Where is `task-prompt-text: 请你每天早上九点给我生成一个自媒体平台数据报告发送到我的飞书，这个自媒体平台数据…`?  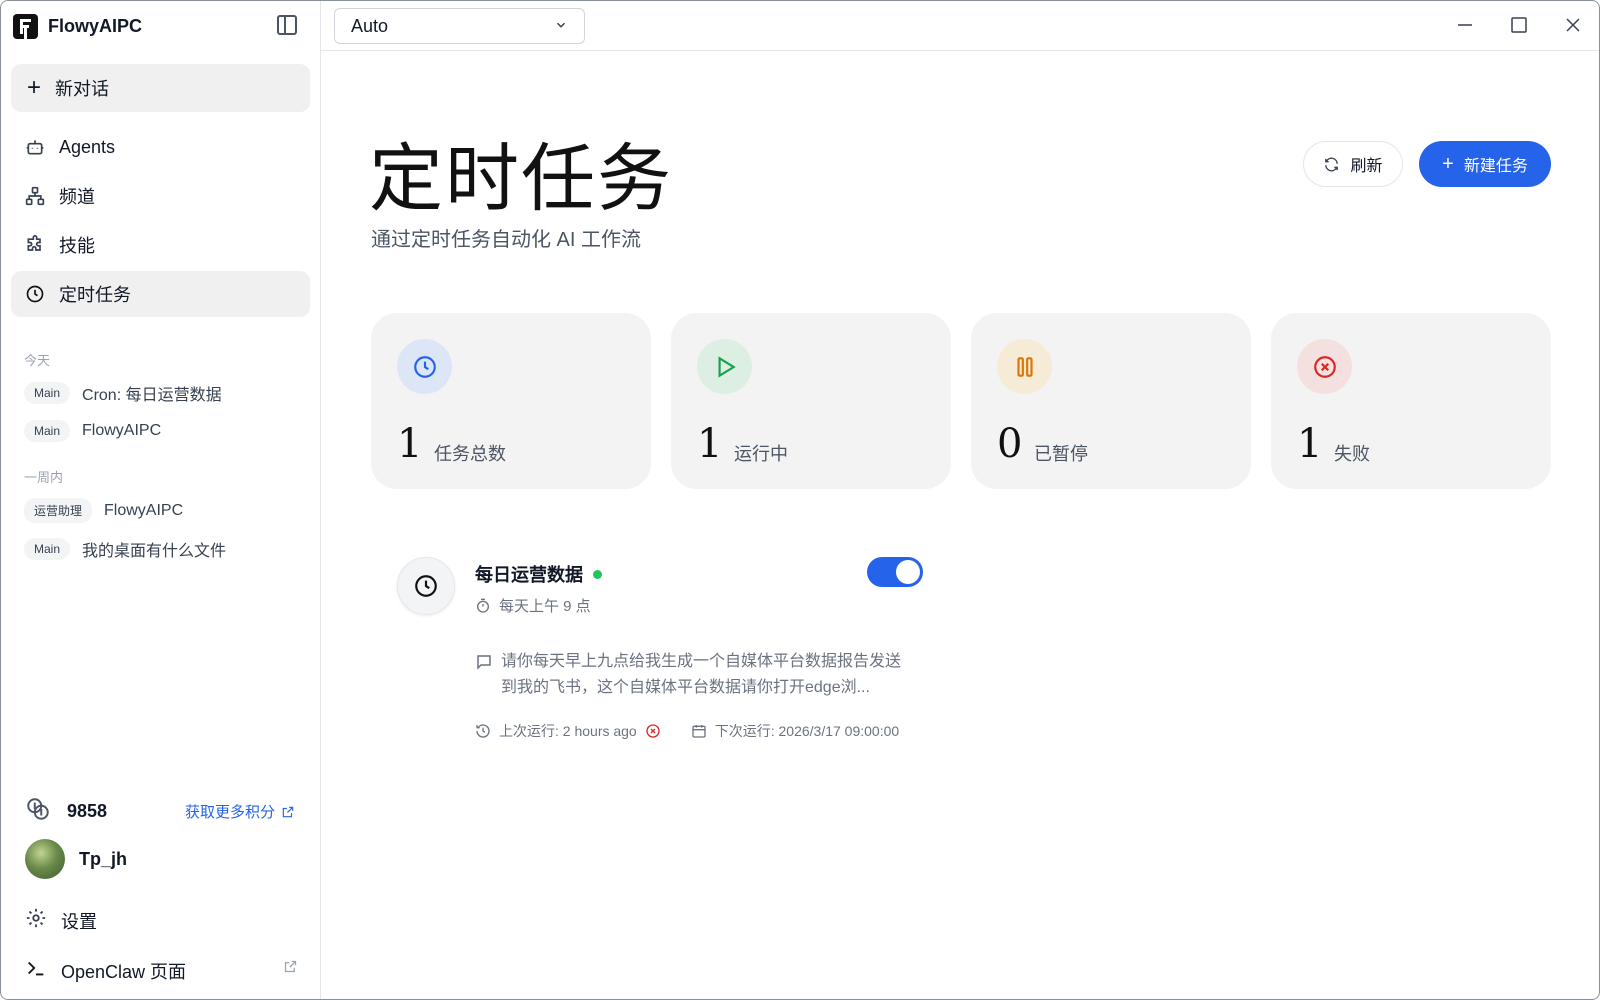
task-prompt-text: 请你每天早上九点给我生成一个自媒体平台数据报告发送到我的飞书，这个自媒体平台数据… is located at coordinates (701, 674).